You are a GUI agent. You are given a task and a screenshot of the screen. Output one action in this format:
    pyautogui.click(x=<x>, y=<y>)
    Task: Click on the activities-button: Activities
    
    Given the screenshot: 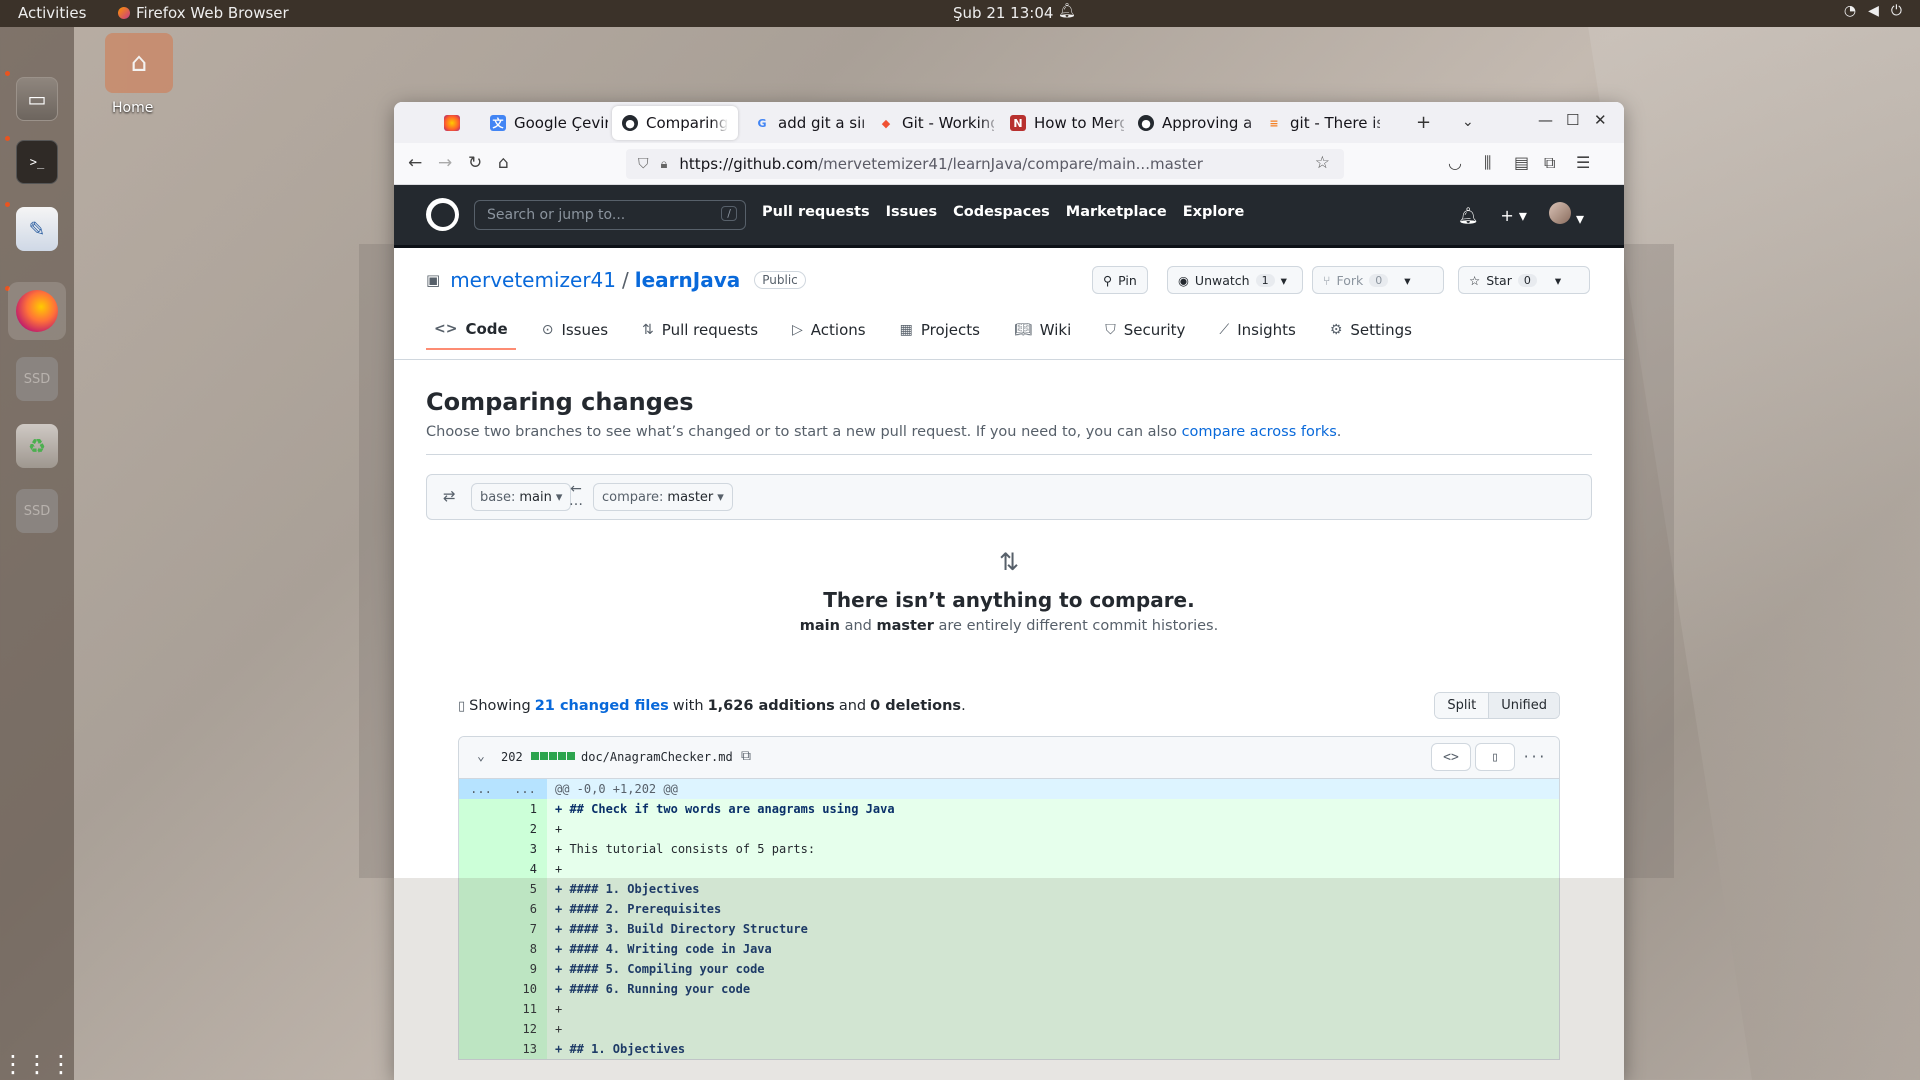 What is the action you would take?
    pyautogui.click(x=52, y=13)
    